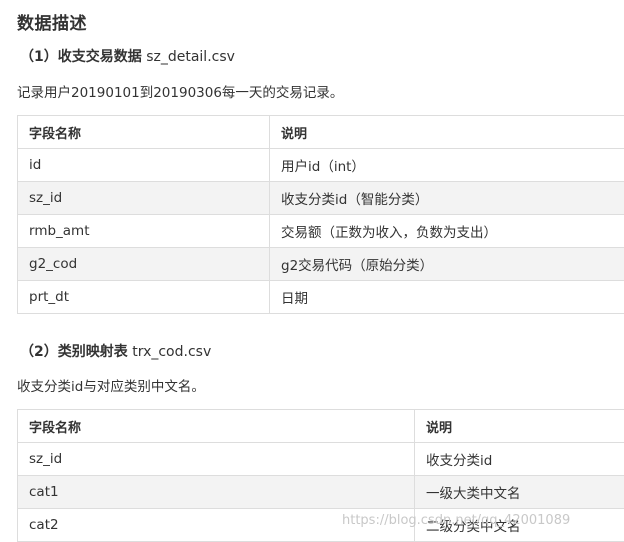 The width and height of the screenshot is (624, 542). What do you see at coordinates (519, 525) in the screenshot?
I see `cell-desc: 二级分类中文名` at bounding box center [519, 525].